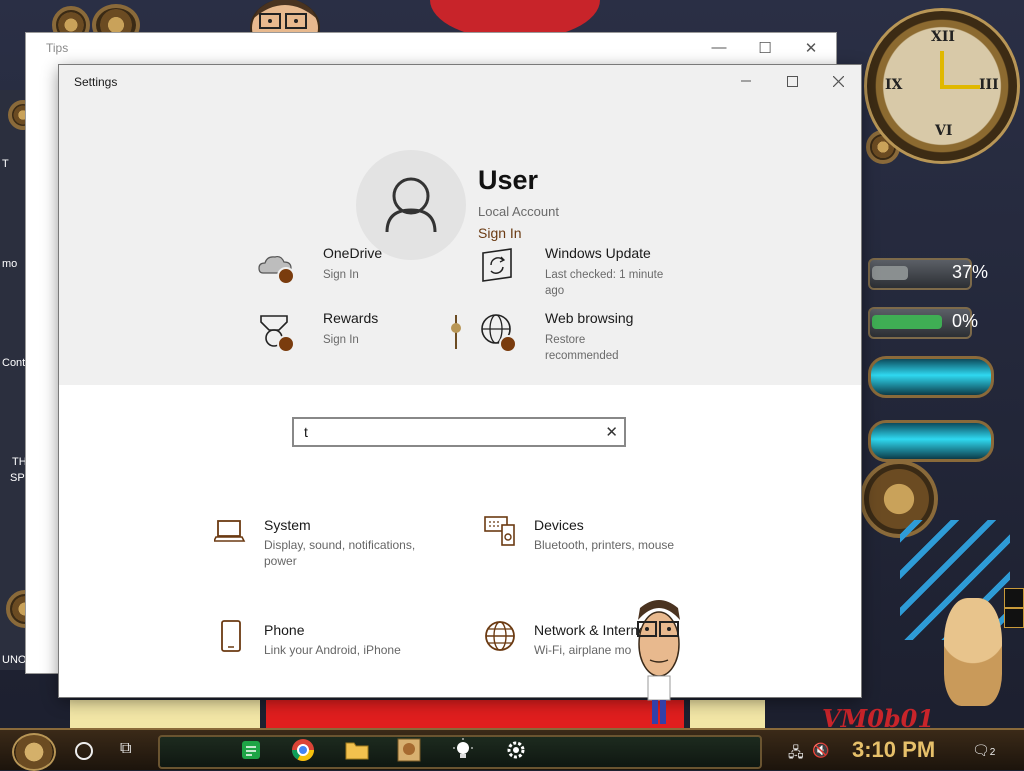 The image size is (1024, 771). What do you see at coordinates (19, 462) in the screenshot?
I see `desktop-label: TH` at bounding box center [19, 462].